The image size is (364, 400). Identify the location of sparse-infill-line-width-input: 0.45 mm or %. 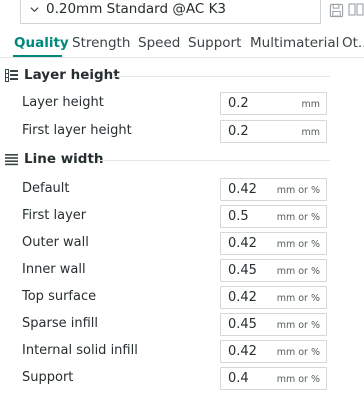
(273, 324).